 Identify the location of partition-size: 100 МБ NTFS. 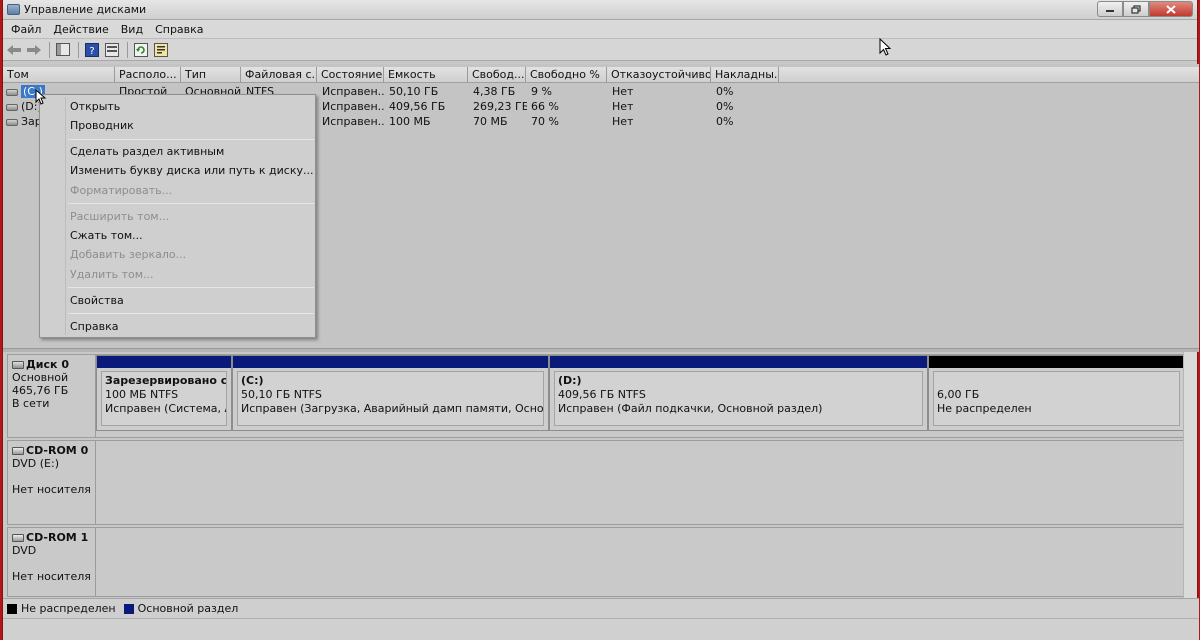
(142, 394).